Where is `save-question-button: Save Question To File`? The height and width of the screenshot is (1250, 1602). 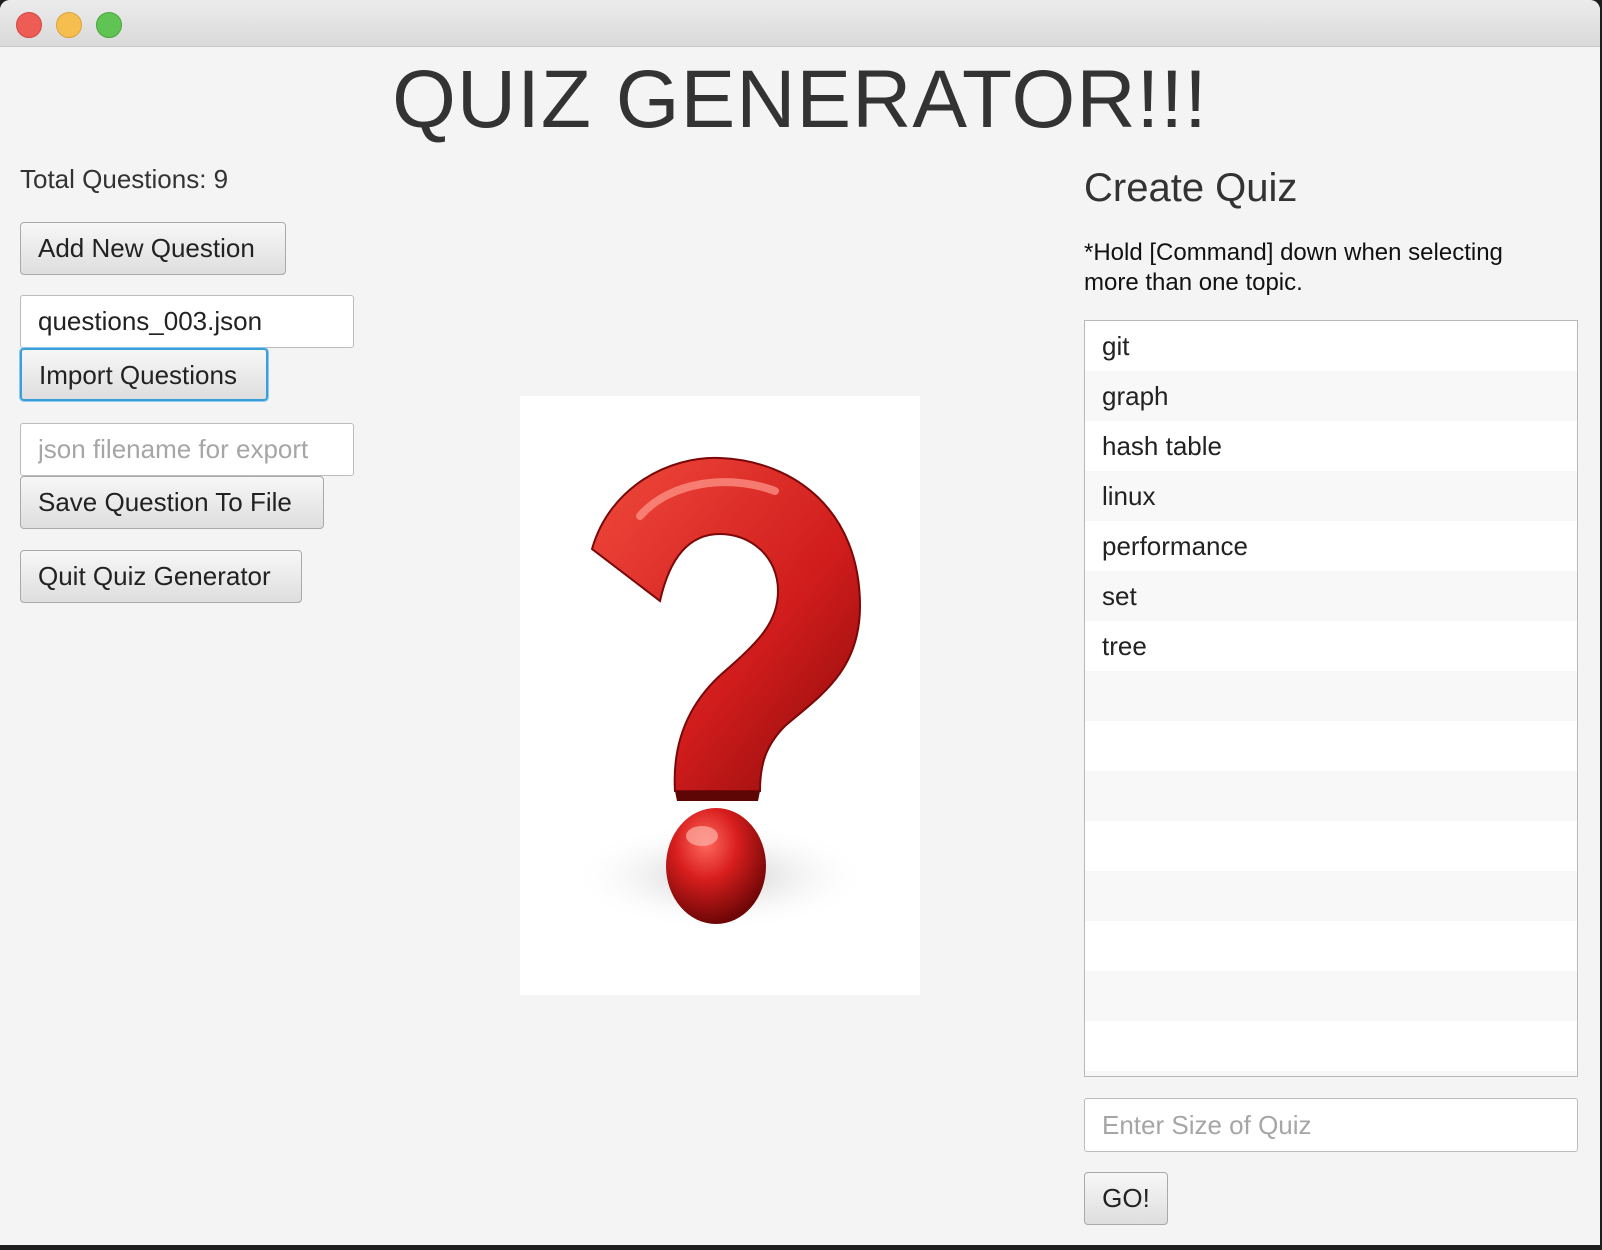 save-question-button: Save Question To File is located at coordinates (172, 502).